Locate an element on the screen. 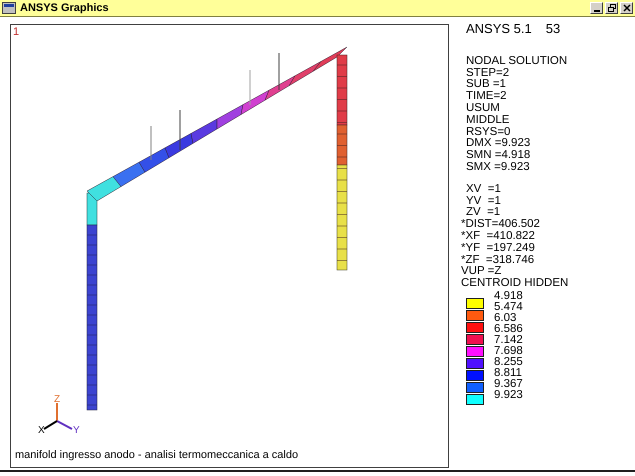  legend-value: 8.811 is located at coordinates (508, 373).